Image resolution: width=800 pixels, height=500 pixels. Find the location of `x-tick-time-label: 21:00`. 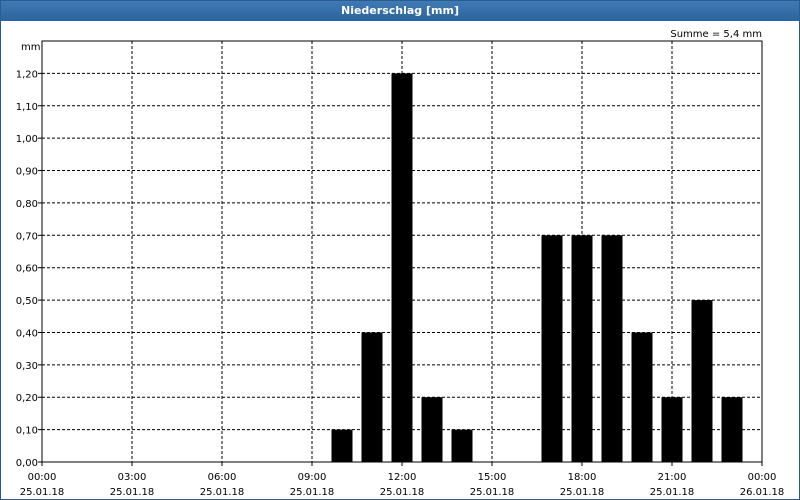

x-tick-time-label: 21:00 is located at coordinates (672, 477).